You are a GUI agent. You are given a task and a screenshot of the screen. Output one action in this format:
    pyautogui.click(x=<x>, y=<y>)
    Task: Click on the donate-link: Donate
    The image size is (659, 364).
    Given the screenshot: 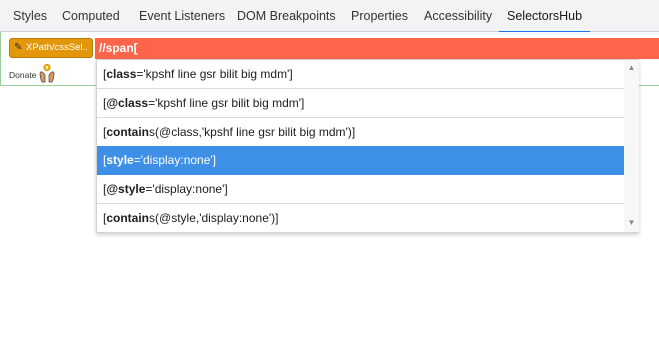 What is the action you would take?
    pyautogui.click(x=22, y=75)
    